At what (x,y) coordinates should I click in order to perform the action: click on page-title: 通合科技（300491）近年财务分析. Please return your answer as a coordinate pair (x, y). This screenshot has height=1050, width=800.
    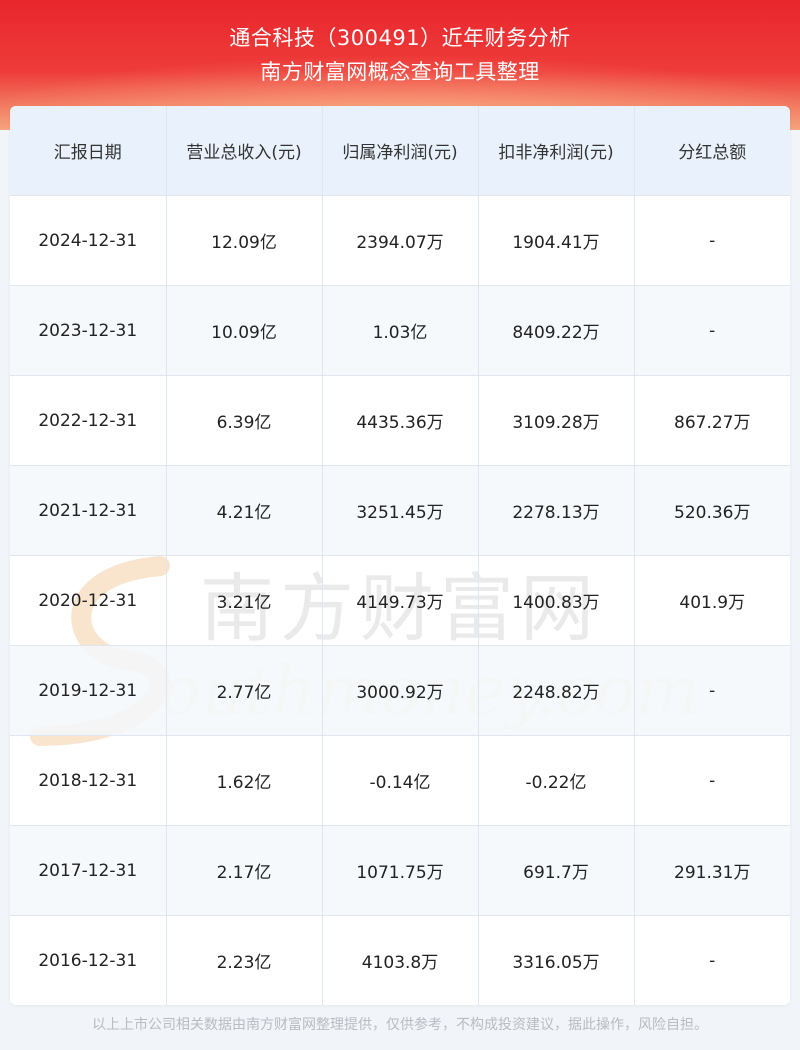
    Looking at the image, I should click on (400, 38).